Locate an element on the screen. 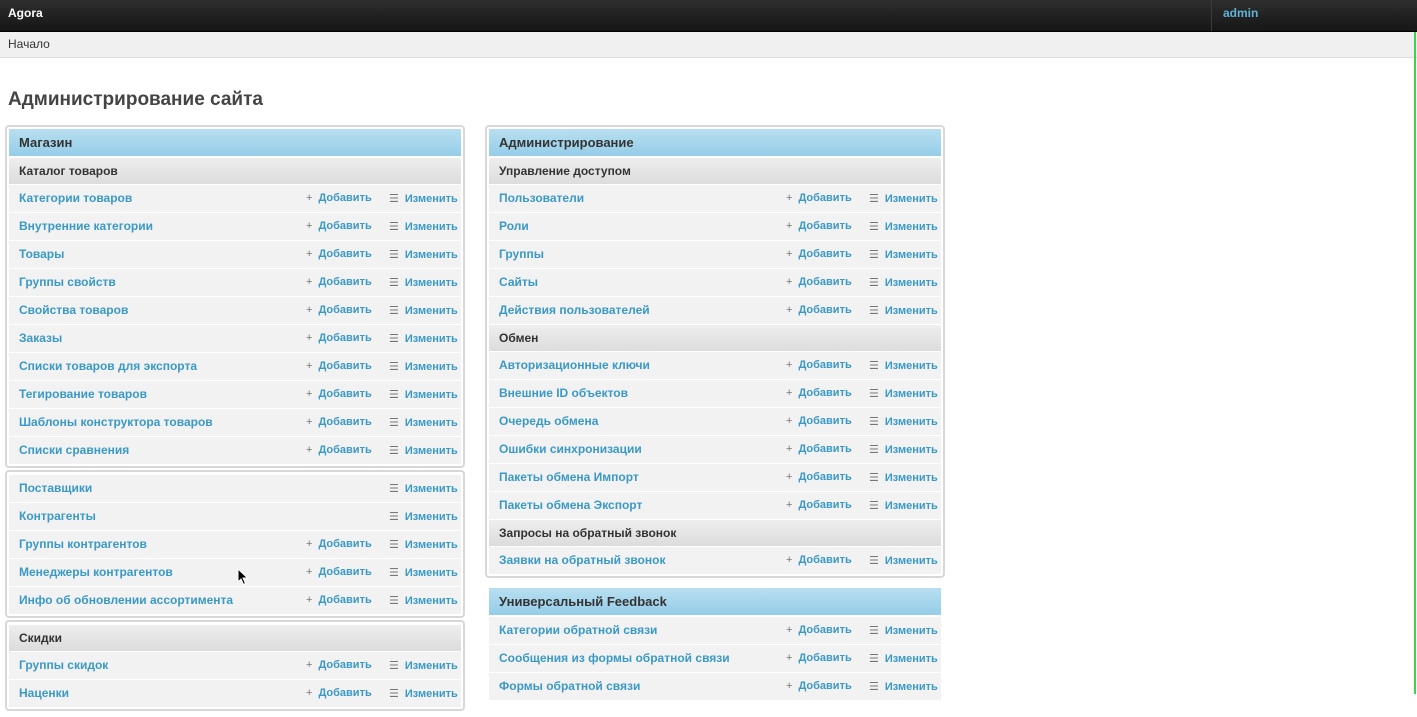  model-link: Внутренние категории is located at coordinates (86, 226).